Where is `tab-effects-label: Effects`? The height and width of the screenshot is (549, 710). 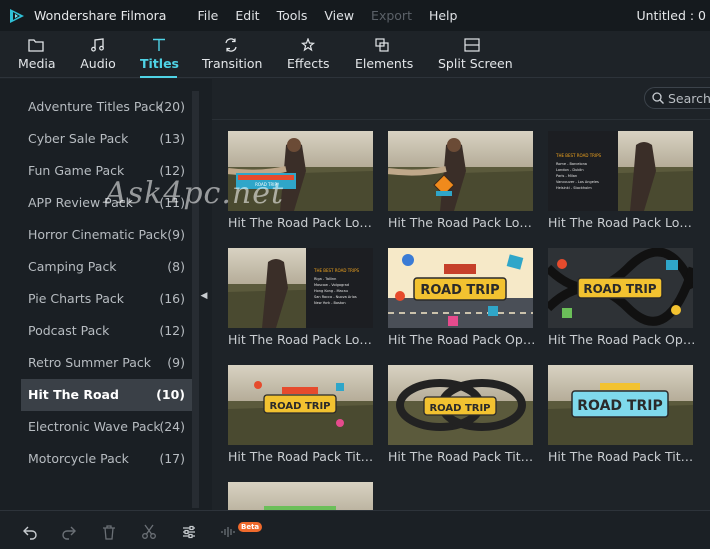 tab-effects-label: Effects is located at coordinates (308, 63).